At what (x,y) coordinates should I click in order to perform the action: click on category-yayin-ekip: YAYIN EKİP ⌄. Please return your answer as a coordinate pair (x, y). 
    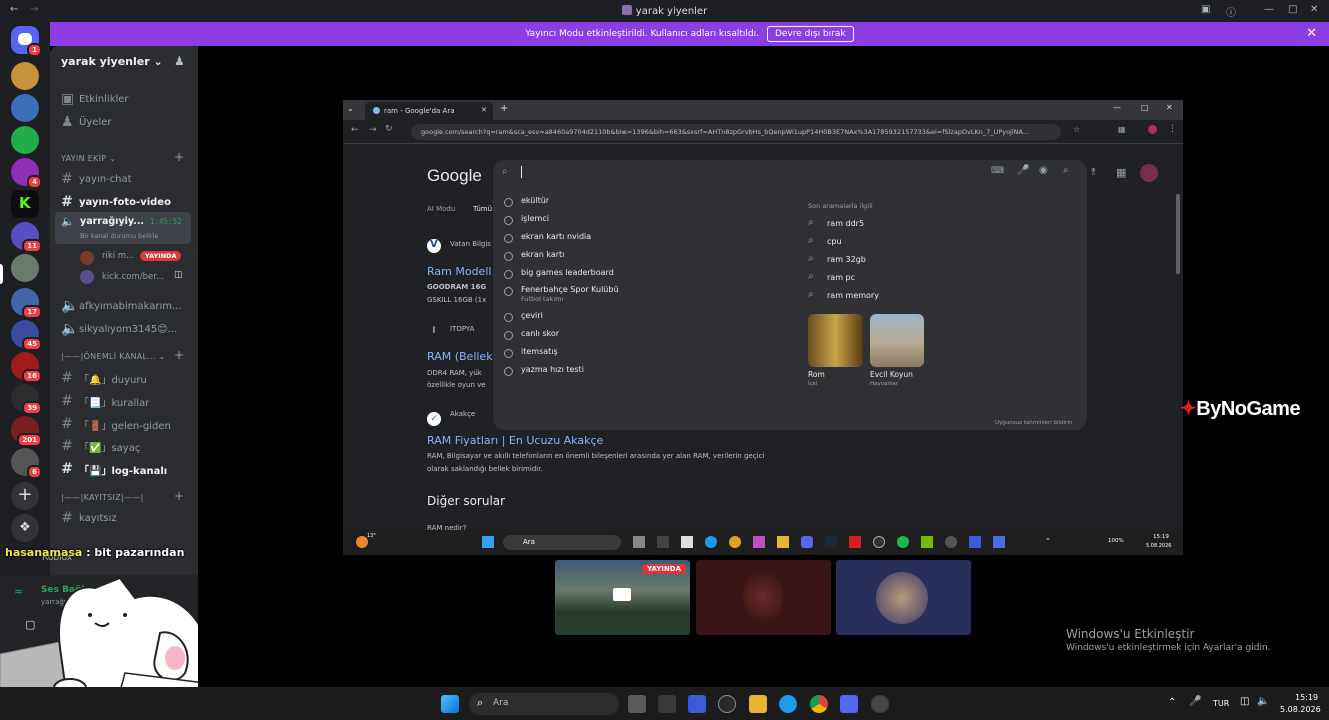
    Looking at the image, I should click on (88, 158).